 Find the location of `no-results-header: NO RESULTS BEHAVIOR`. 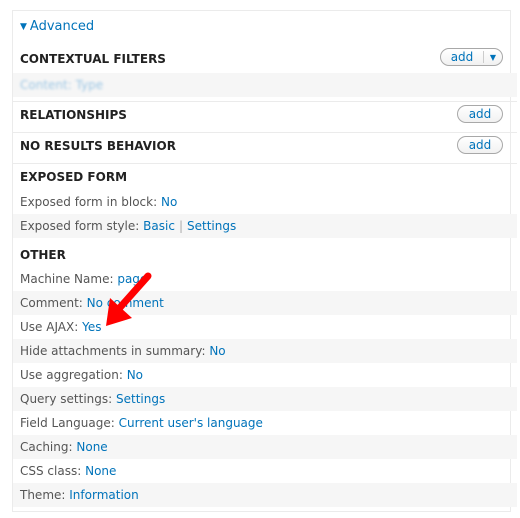

no-results-header: NO RESULTS BEHAVIOR is located at coordinates (265, 145).